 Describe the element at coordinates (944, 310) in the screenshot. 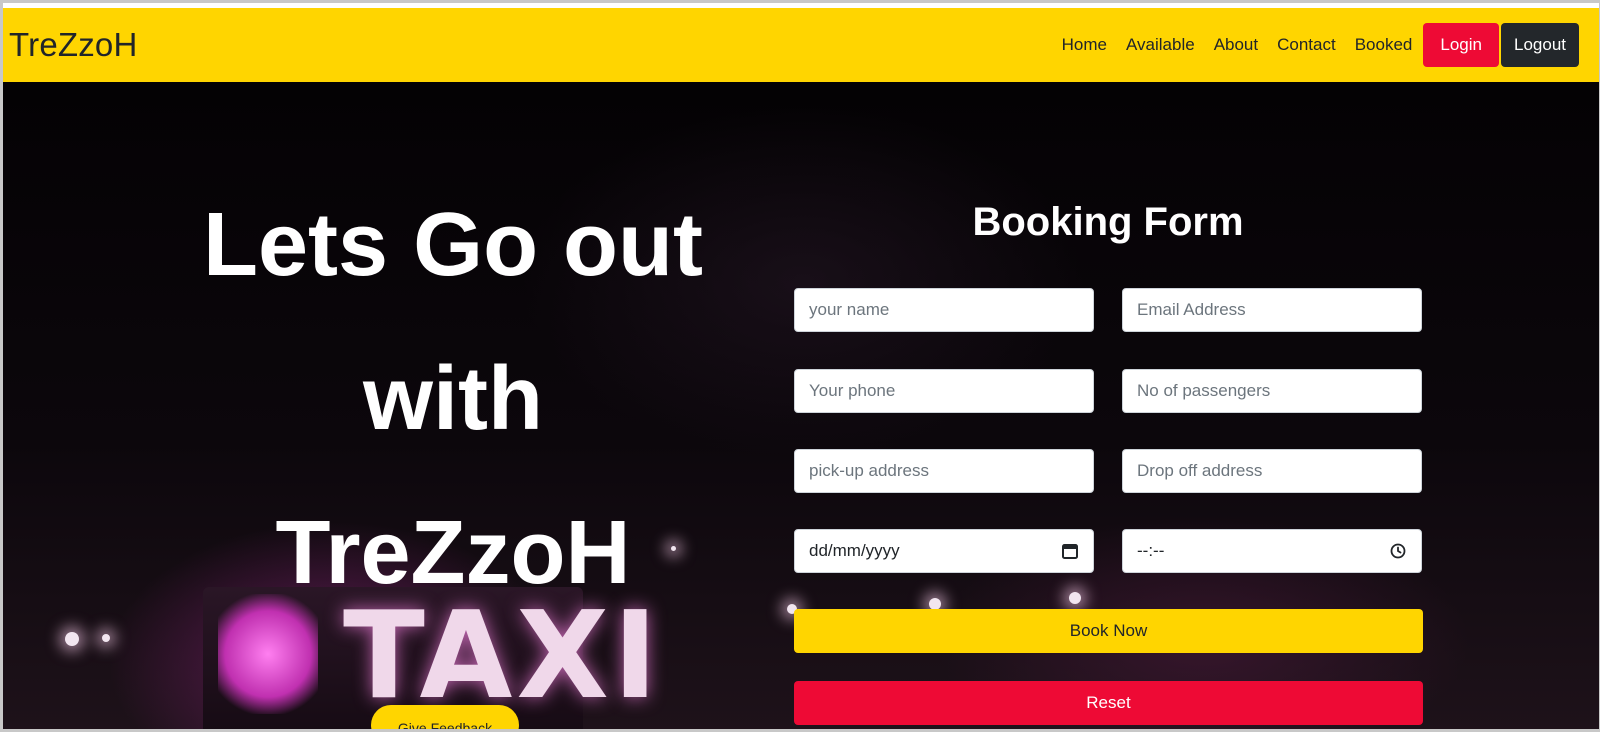

I see `name-input: your name` at that location.